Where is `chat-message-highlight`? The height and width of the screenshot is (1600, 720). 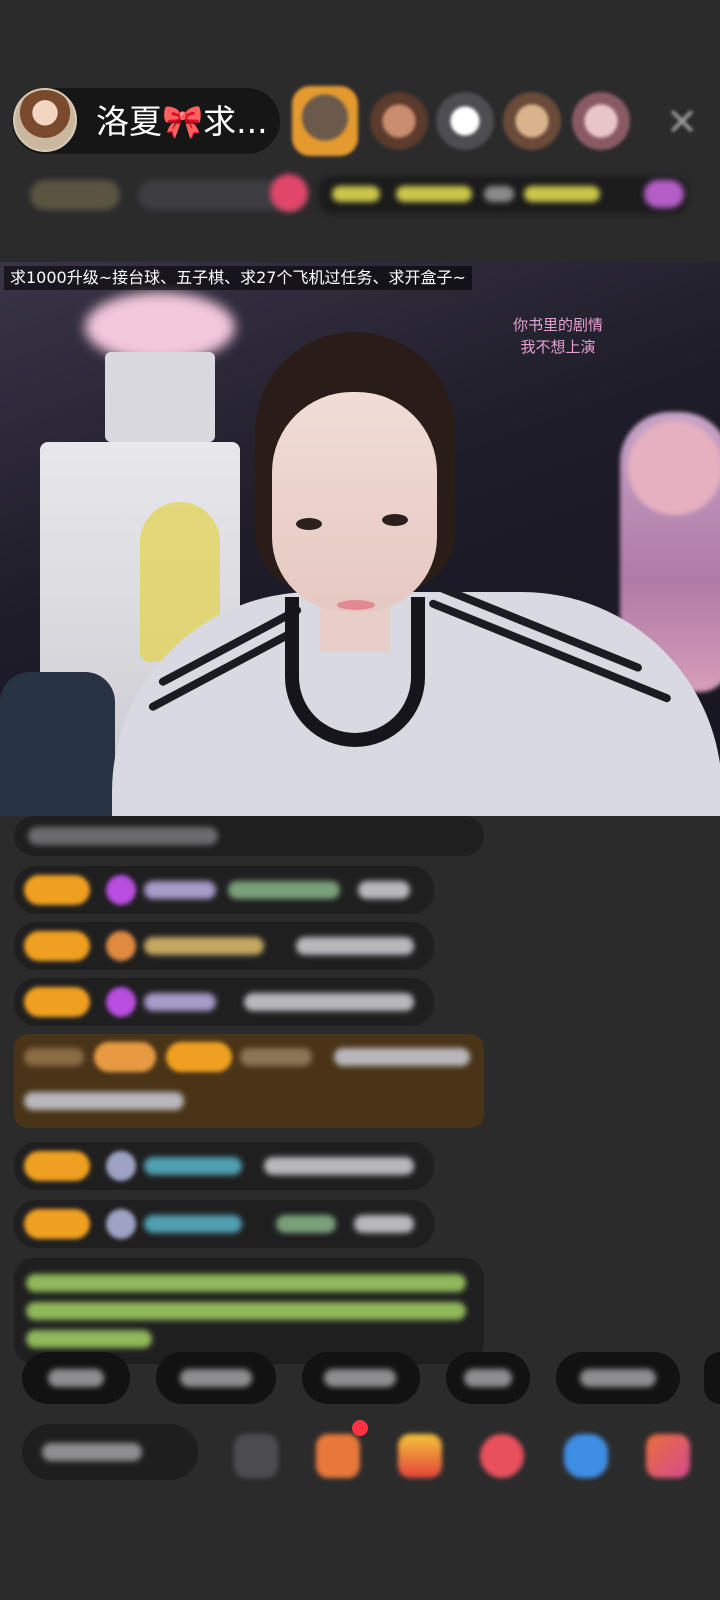 chat-message-highlight is located at coordinates (249, 1081).